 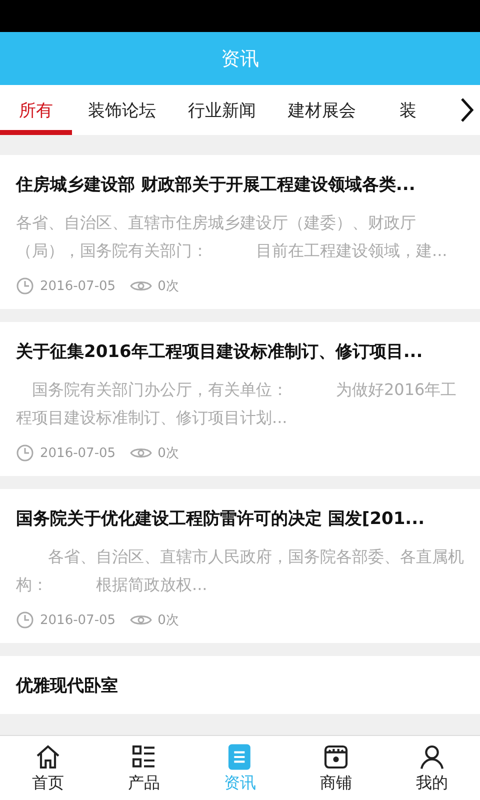 I want to click on article-card: 优雅现代卧室, so click(x=240, y=685).